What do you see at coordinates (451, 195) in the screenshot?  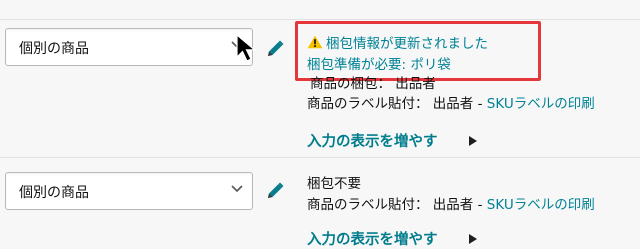 I see `packaging-info: 梱包不要 商品のラベル貼付： 出品者 - SKUラベルの印刷` at bounding box center [451, 195].